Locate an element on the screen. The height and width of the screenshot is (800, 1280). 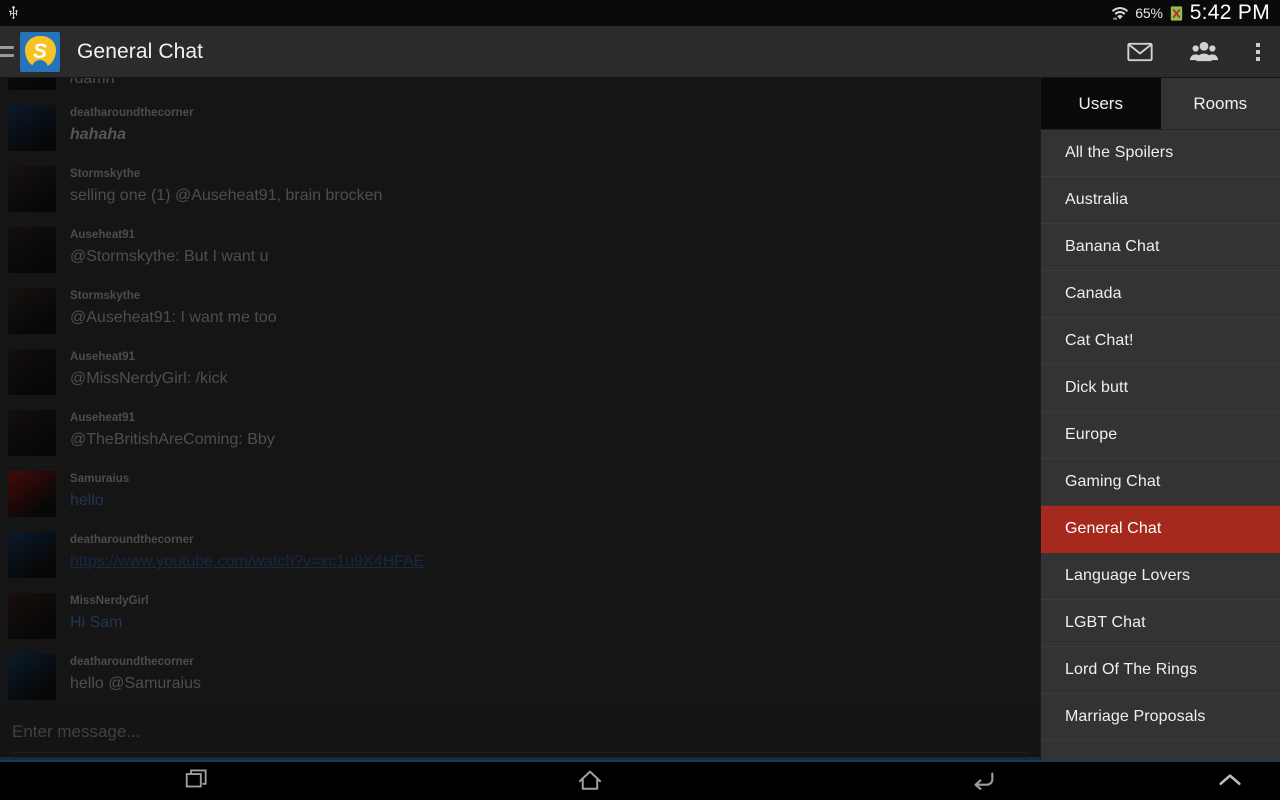
room-list-item: All the Spoilers is located at coordinates (1160, 153).